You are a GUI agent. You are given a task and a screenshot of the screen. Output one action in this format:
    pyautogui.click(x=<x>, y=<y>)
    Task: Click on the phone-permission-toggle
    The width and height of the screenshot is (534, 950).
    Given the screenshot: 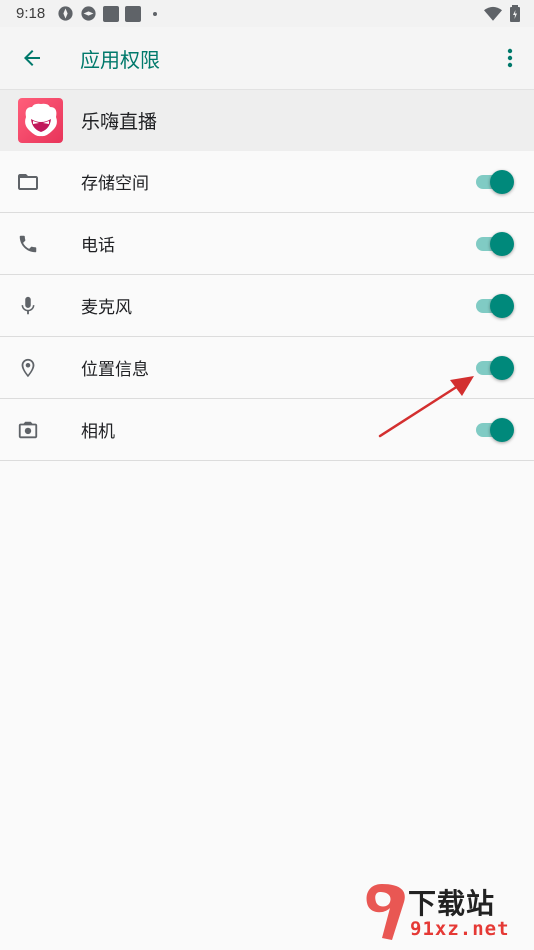 What is the action you would take?
    pyautogui.click(x=494, y=244)
    